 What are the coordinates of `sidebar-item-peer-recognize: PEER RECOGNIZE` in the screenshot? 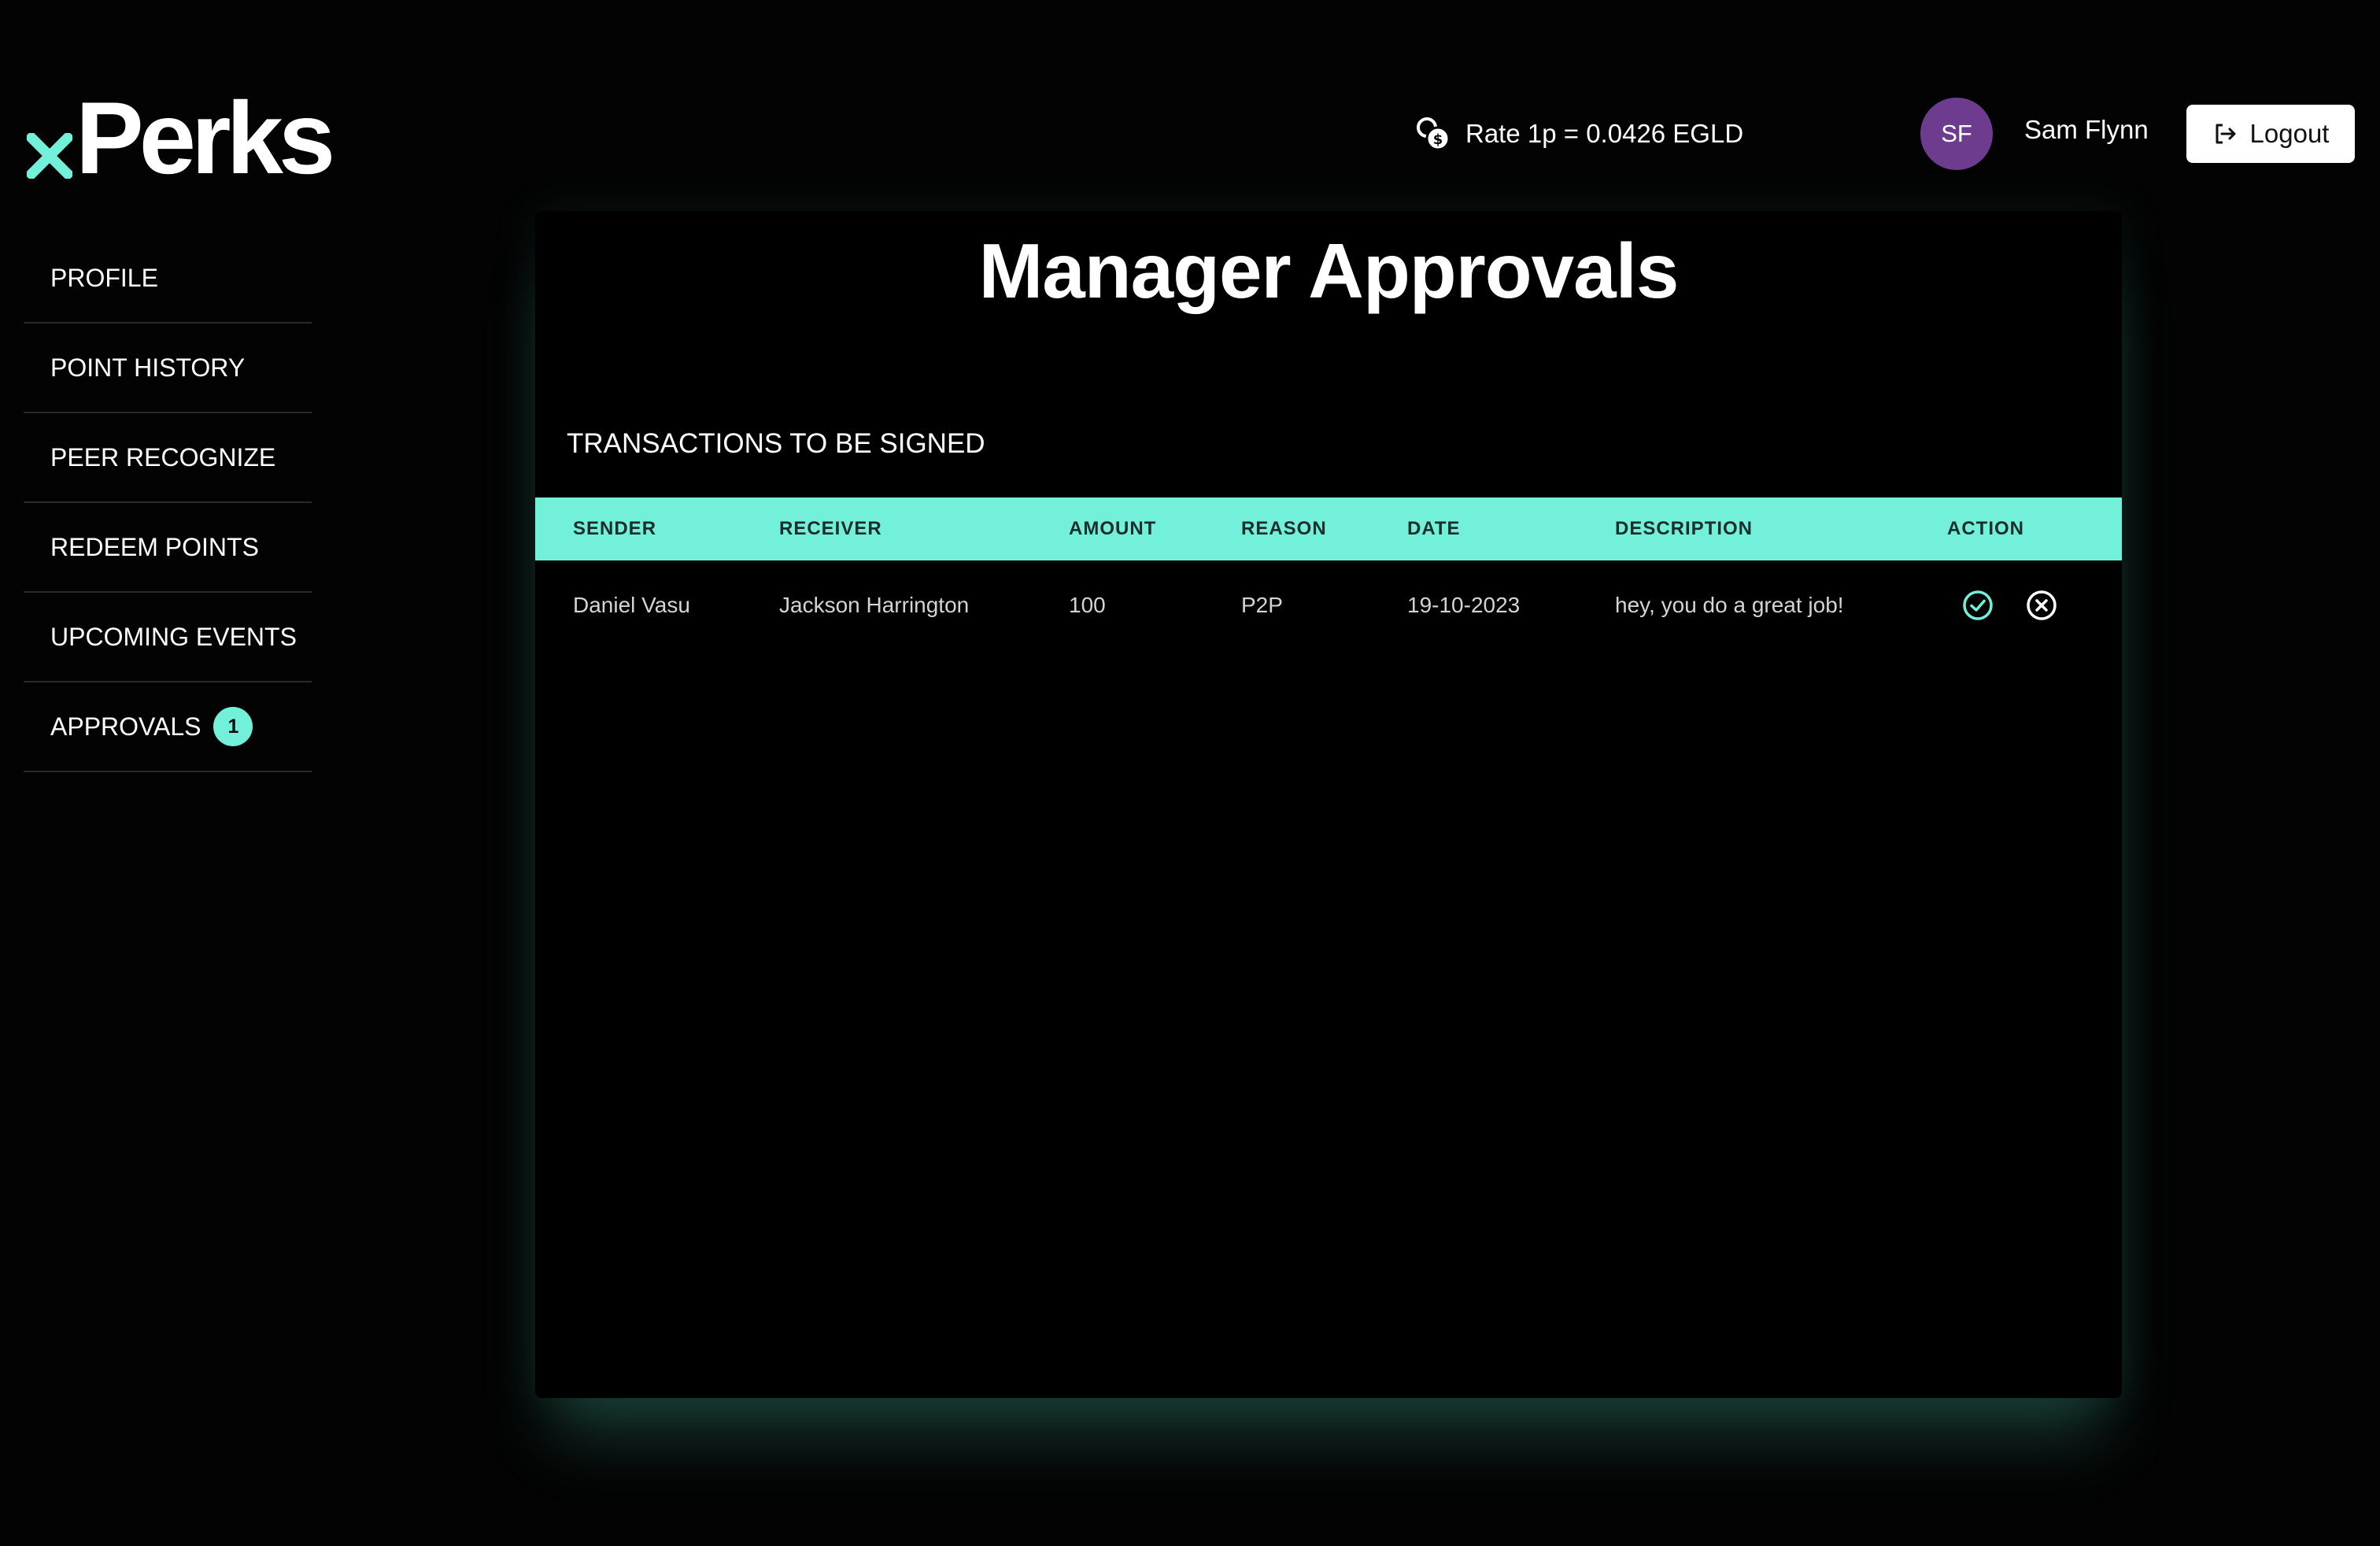 It's located at (168, 458).